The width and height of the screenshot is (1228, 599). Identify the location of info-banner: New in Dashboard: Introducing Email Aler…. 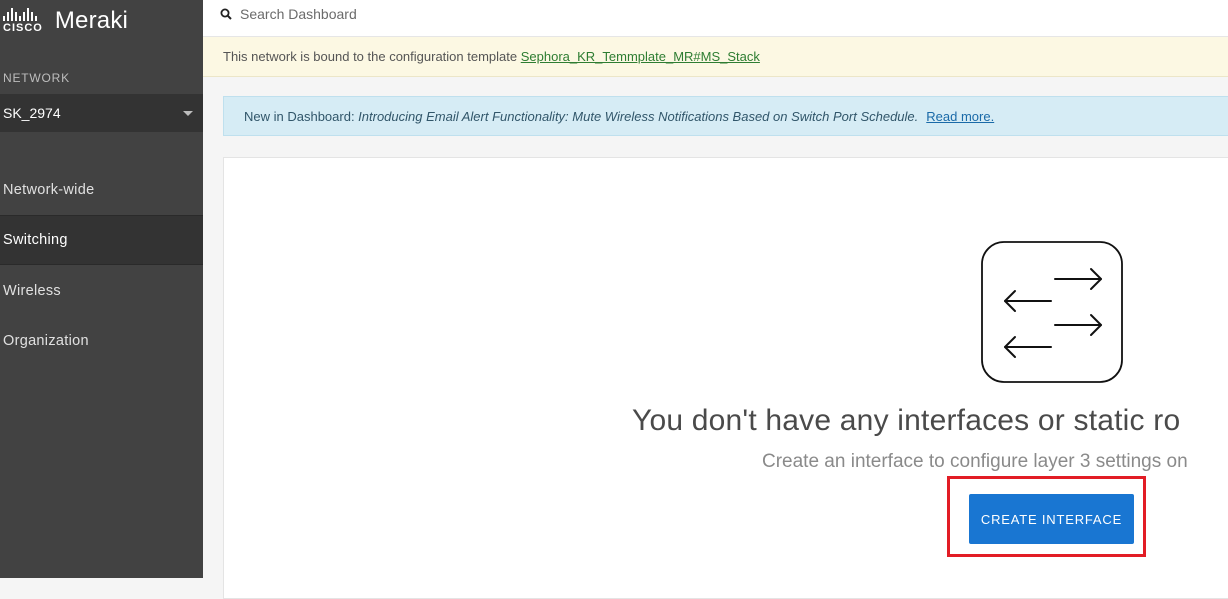
(725, 116).